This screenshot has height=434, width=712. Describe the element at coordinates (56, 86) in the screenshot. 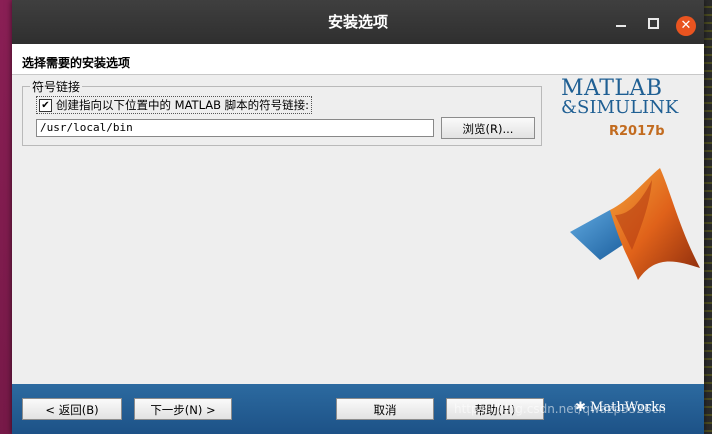

I see `symlink-group-legend: 符号链接` at that location.